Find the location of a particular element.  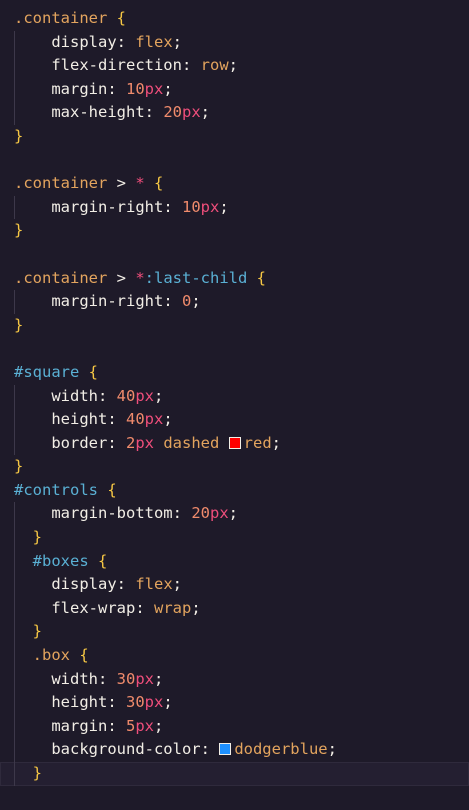

code-token-kw: red is located at coordinates (257, 442).